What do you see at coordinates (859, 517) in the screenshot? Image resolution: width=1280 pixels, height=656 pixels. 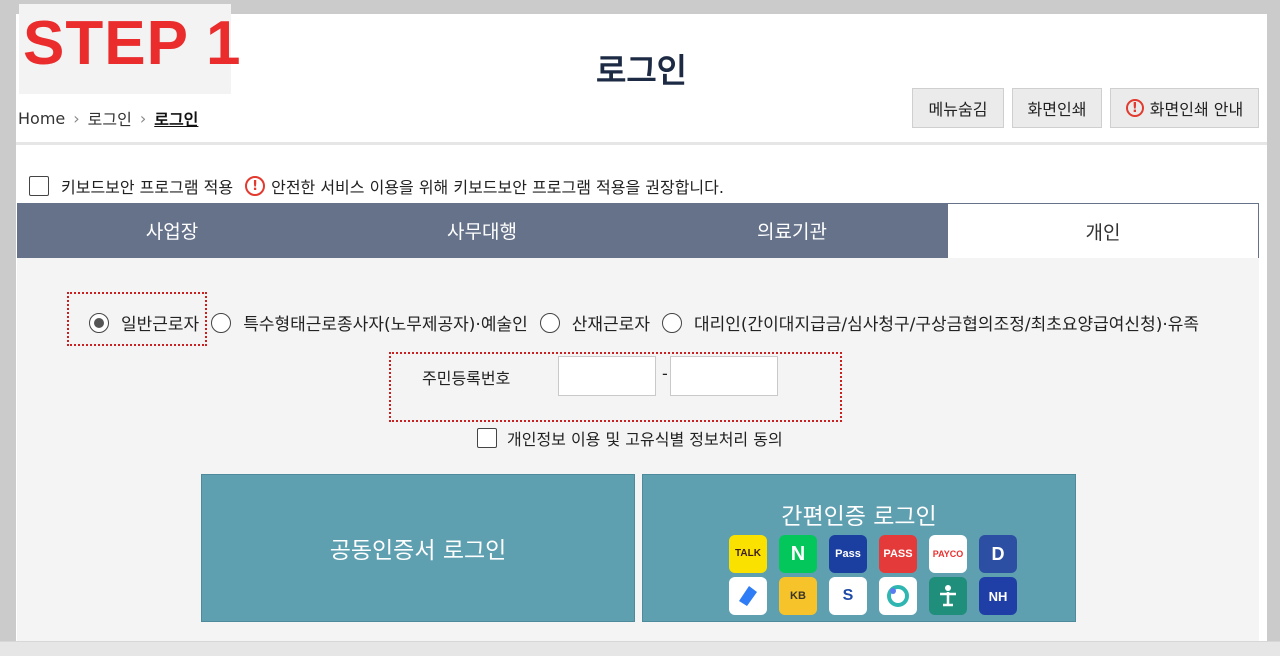 I see `simple-auth-label: 간편인증 로그인` at bounding box center [859, 517].